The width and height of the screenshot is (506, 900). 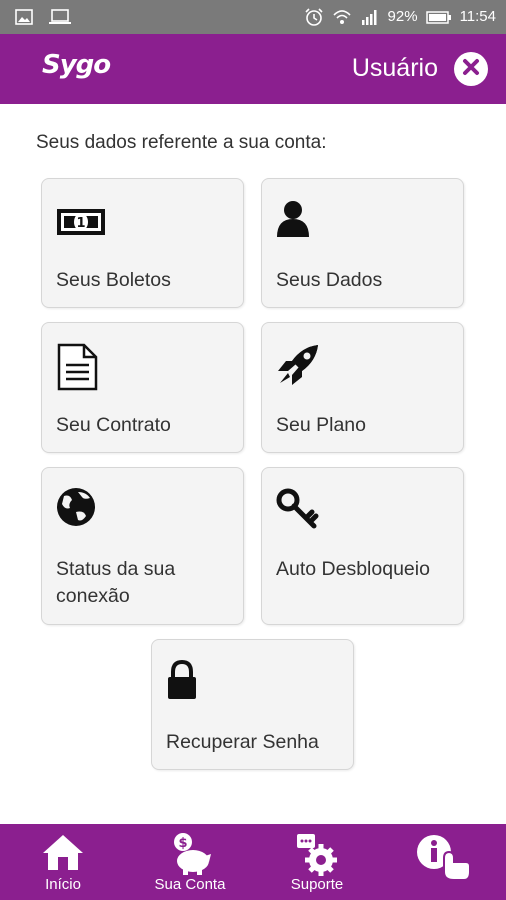 I want to click on close-icon, so click(x=471, y=69).